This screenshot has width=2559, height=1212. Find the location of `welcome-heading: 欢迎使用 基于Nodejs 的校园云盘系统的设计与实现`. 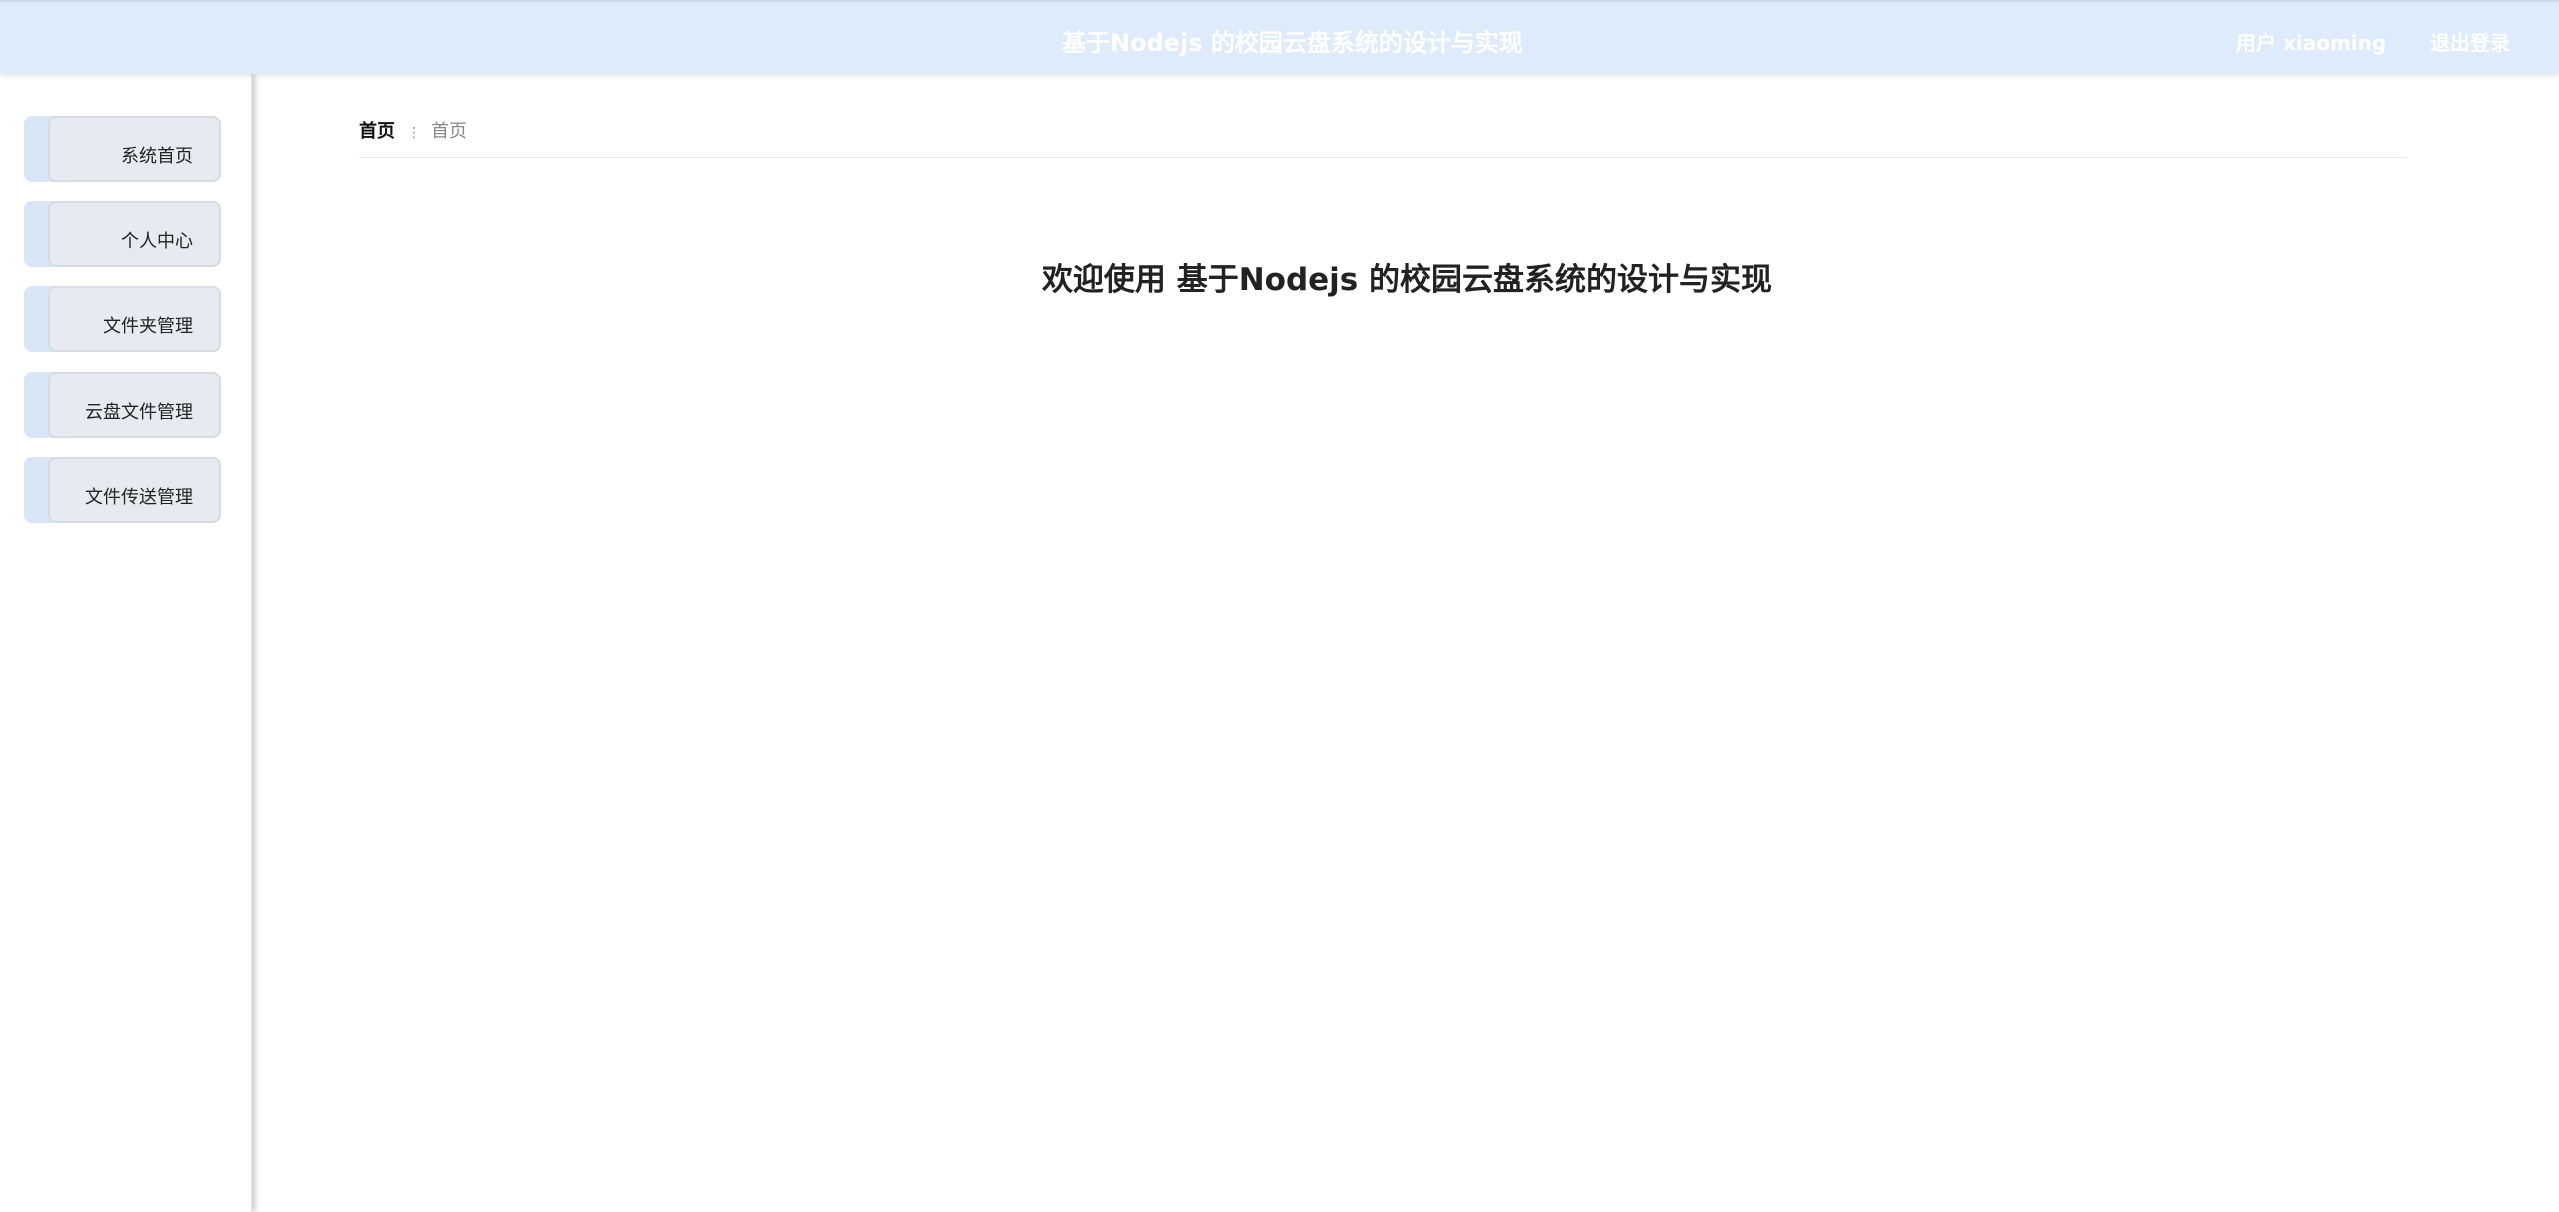

welcome-heading: 欢迎使用 基于Nodejs 的校园云盘系统的设计与实现 is located at coordinates (1407, 280).